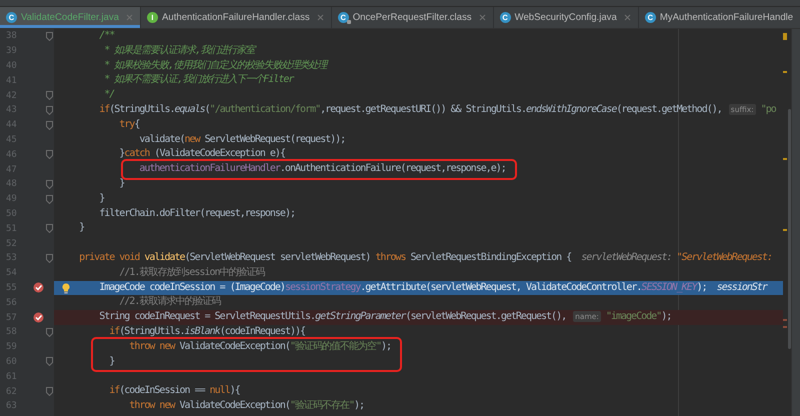 The image size is (800, 416). I want to click on code-line: if(StringUtils.isBlank(codeInRequest)){, so click(207, 331).